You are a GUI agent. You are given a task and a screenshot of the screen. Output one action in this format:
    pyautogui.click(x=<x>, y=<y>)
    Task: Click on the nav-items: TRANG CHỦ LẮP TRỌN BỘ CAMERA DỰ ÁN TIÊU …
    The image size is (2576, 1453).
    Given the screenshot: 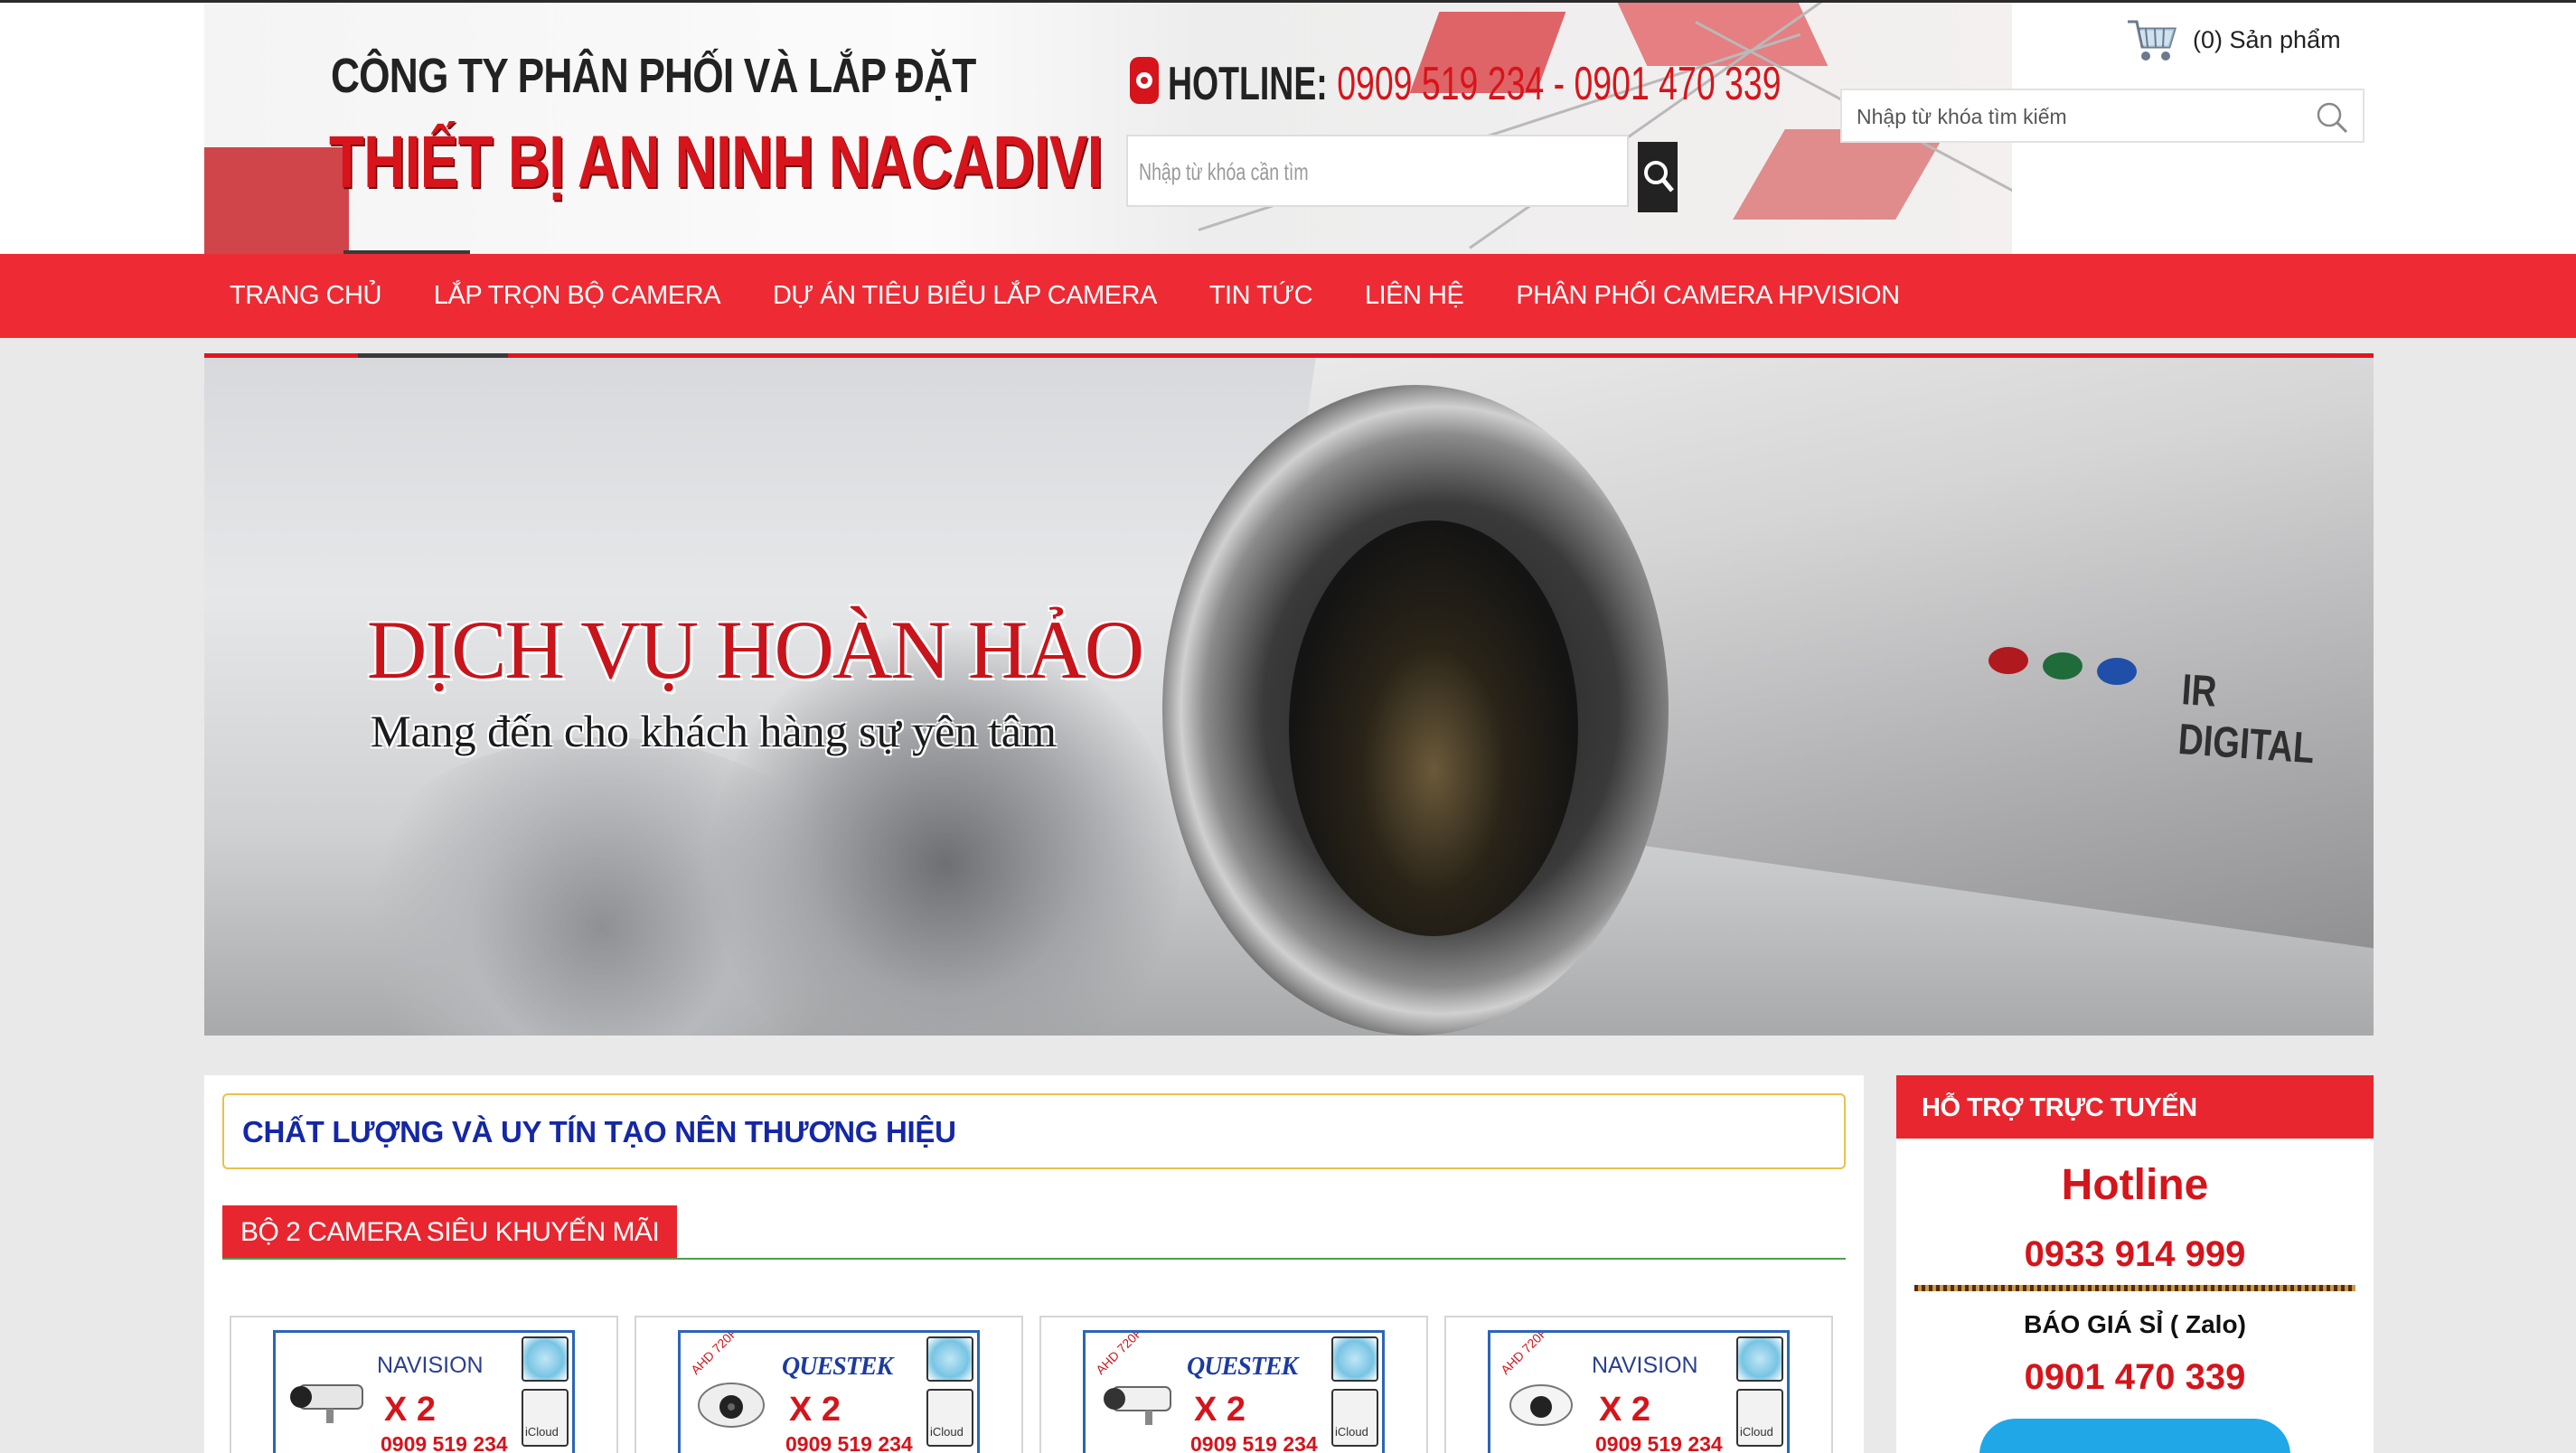 What is the action you would take?
    pyautogui.click(x=1065, y=296)
    